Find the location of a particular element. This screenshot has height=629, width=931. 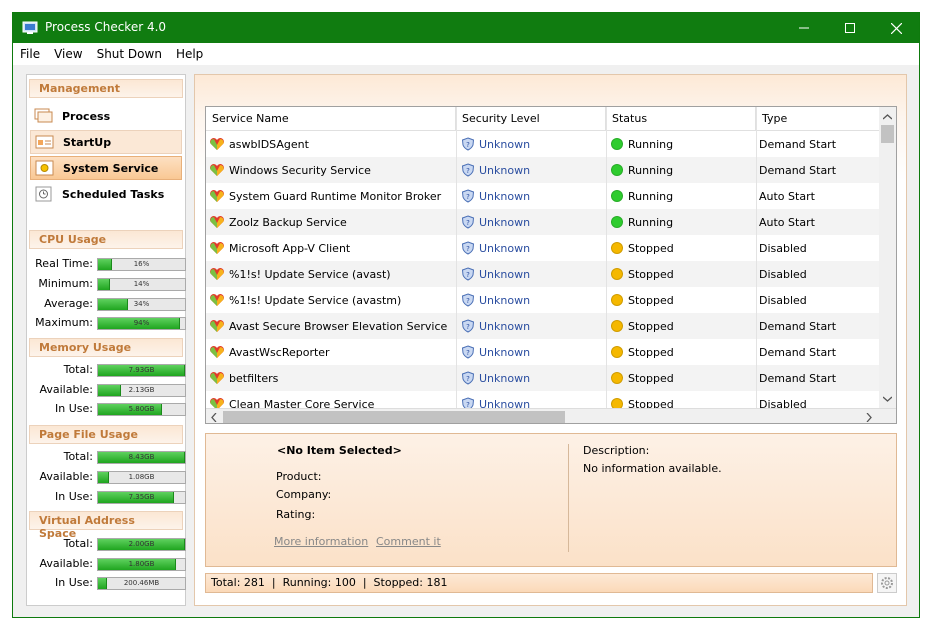

menu-bar: File View Shut Down Help is located at coordinates (466, 54).